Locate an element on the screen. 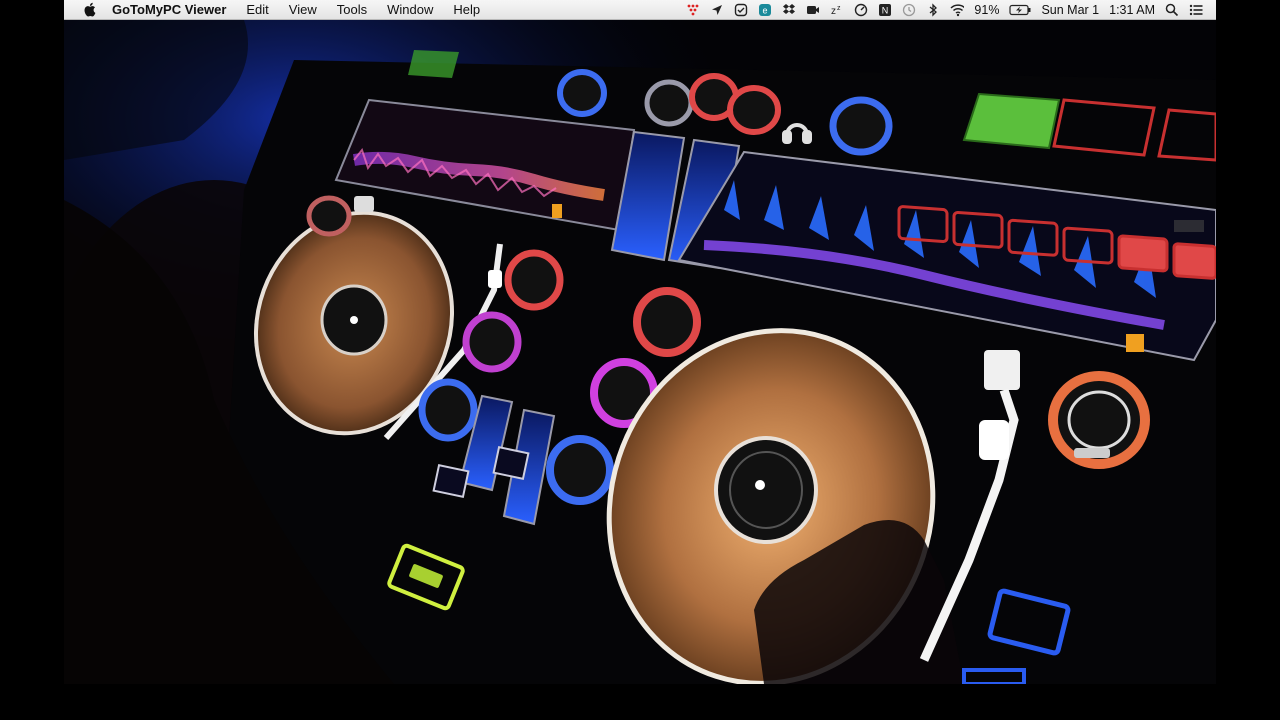 The height and width of the screenshot is (720, 1280). battery-percentage: 91% is located at coordinates (987, 9).